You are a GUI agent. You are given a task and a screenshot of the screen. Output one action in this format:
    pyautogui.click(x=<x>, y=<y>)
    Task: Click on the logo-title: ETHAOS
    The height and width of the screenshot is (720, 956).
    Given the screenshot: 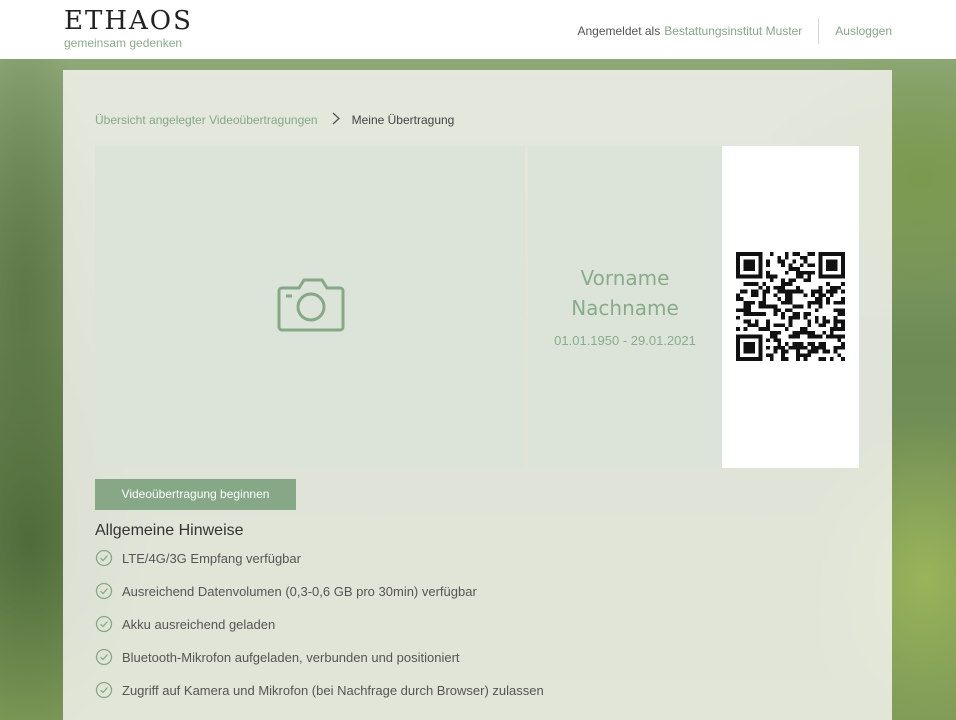 What is the action you would take?
    pyautogui.click(x=128, y=21)
    